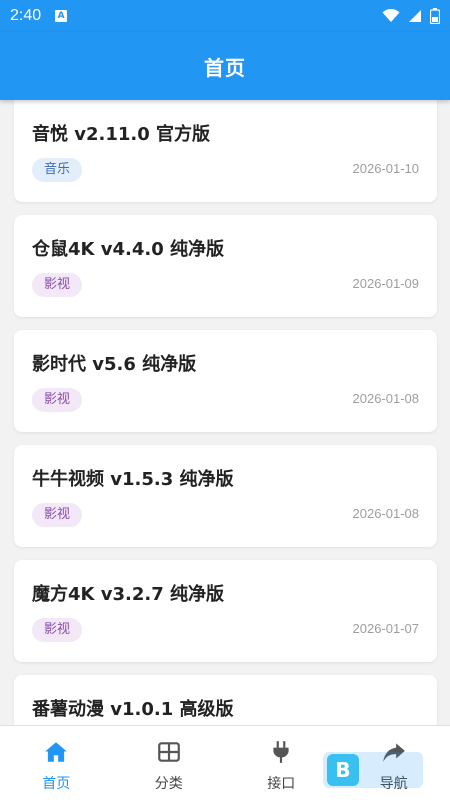 The image size is (450, 800). Describe the element at coordinates (386, 628) in the screenshot. I see `item-date: 2026-01-07` at that location.